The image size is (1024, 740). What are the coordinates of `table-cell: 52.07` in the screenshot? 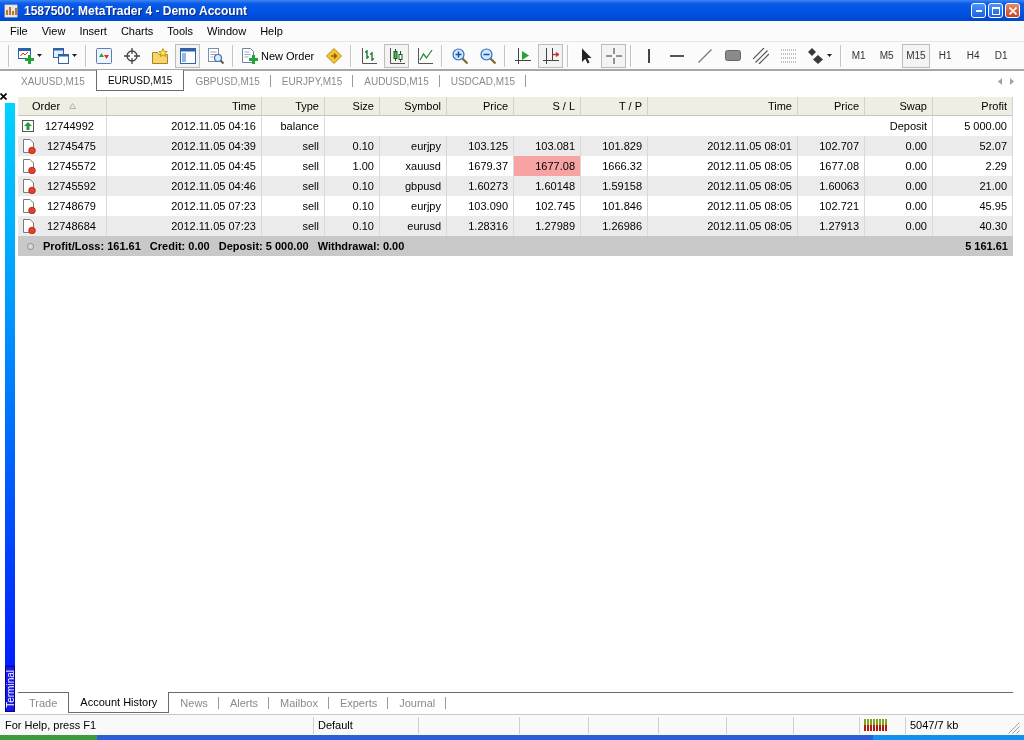 It's located at (973, 146).